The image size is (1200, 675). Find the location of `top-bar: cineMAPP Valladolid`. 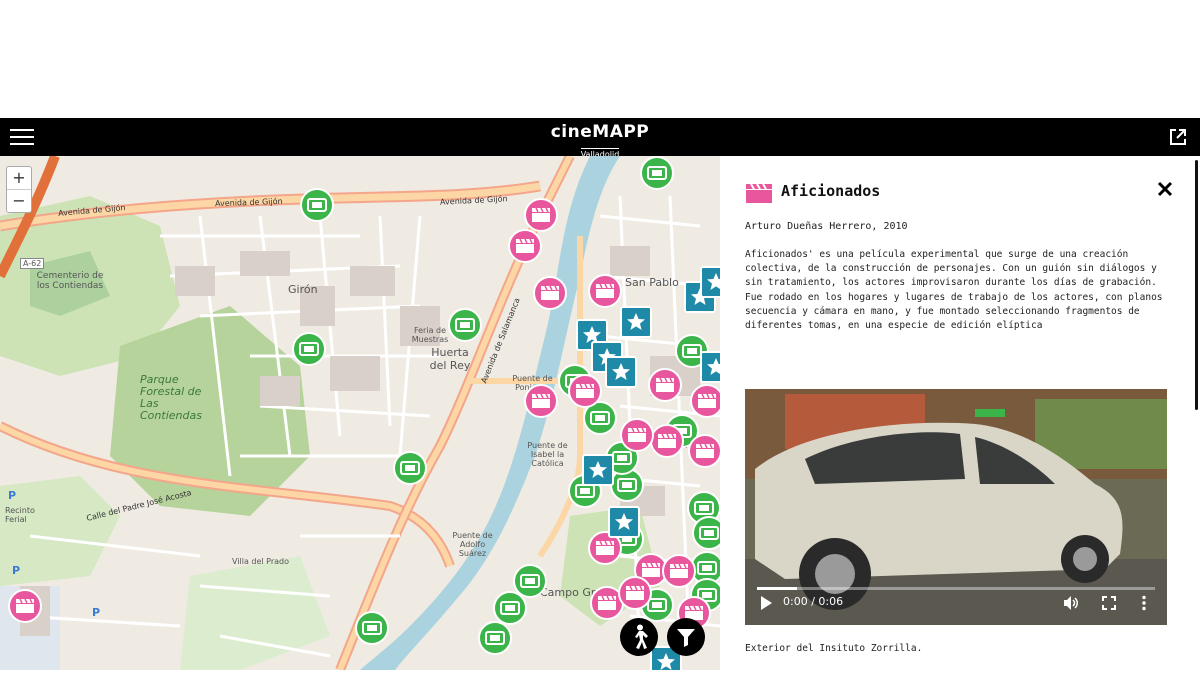

top-bar: cineMAPP Valladolid is located at coordinates (600, 138).